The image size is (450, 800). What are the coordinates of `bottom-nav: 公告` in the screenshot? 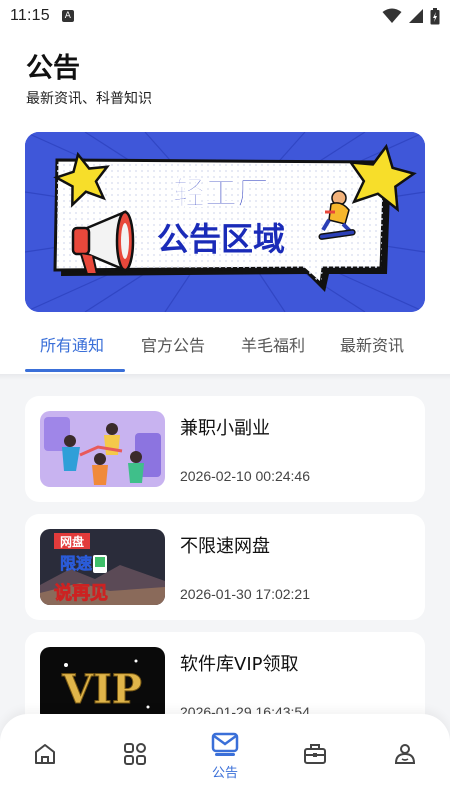 It's located at (225, 757).